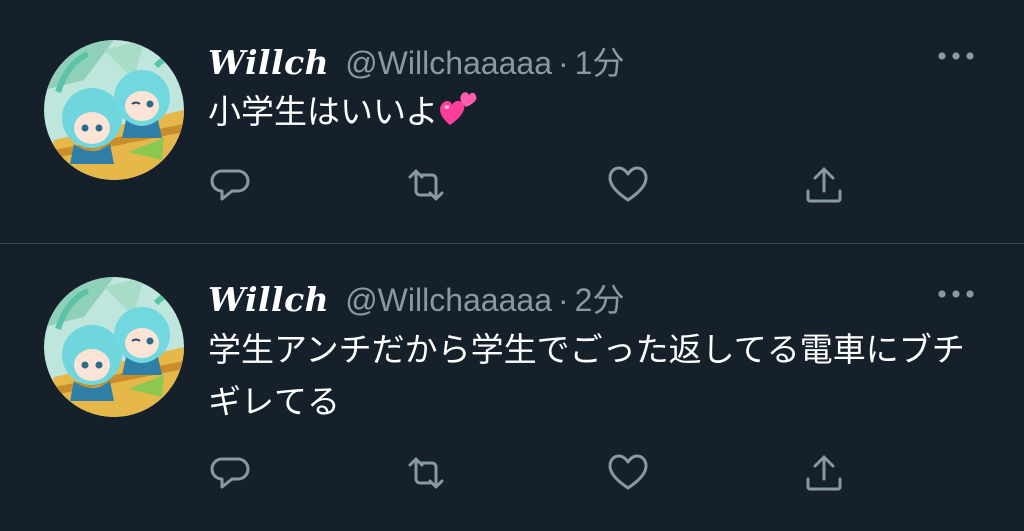 This screenshot has width=1024, height=531. I want to click on timestamp: 1分, so click(600, 61).